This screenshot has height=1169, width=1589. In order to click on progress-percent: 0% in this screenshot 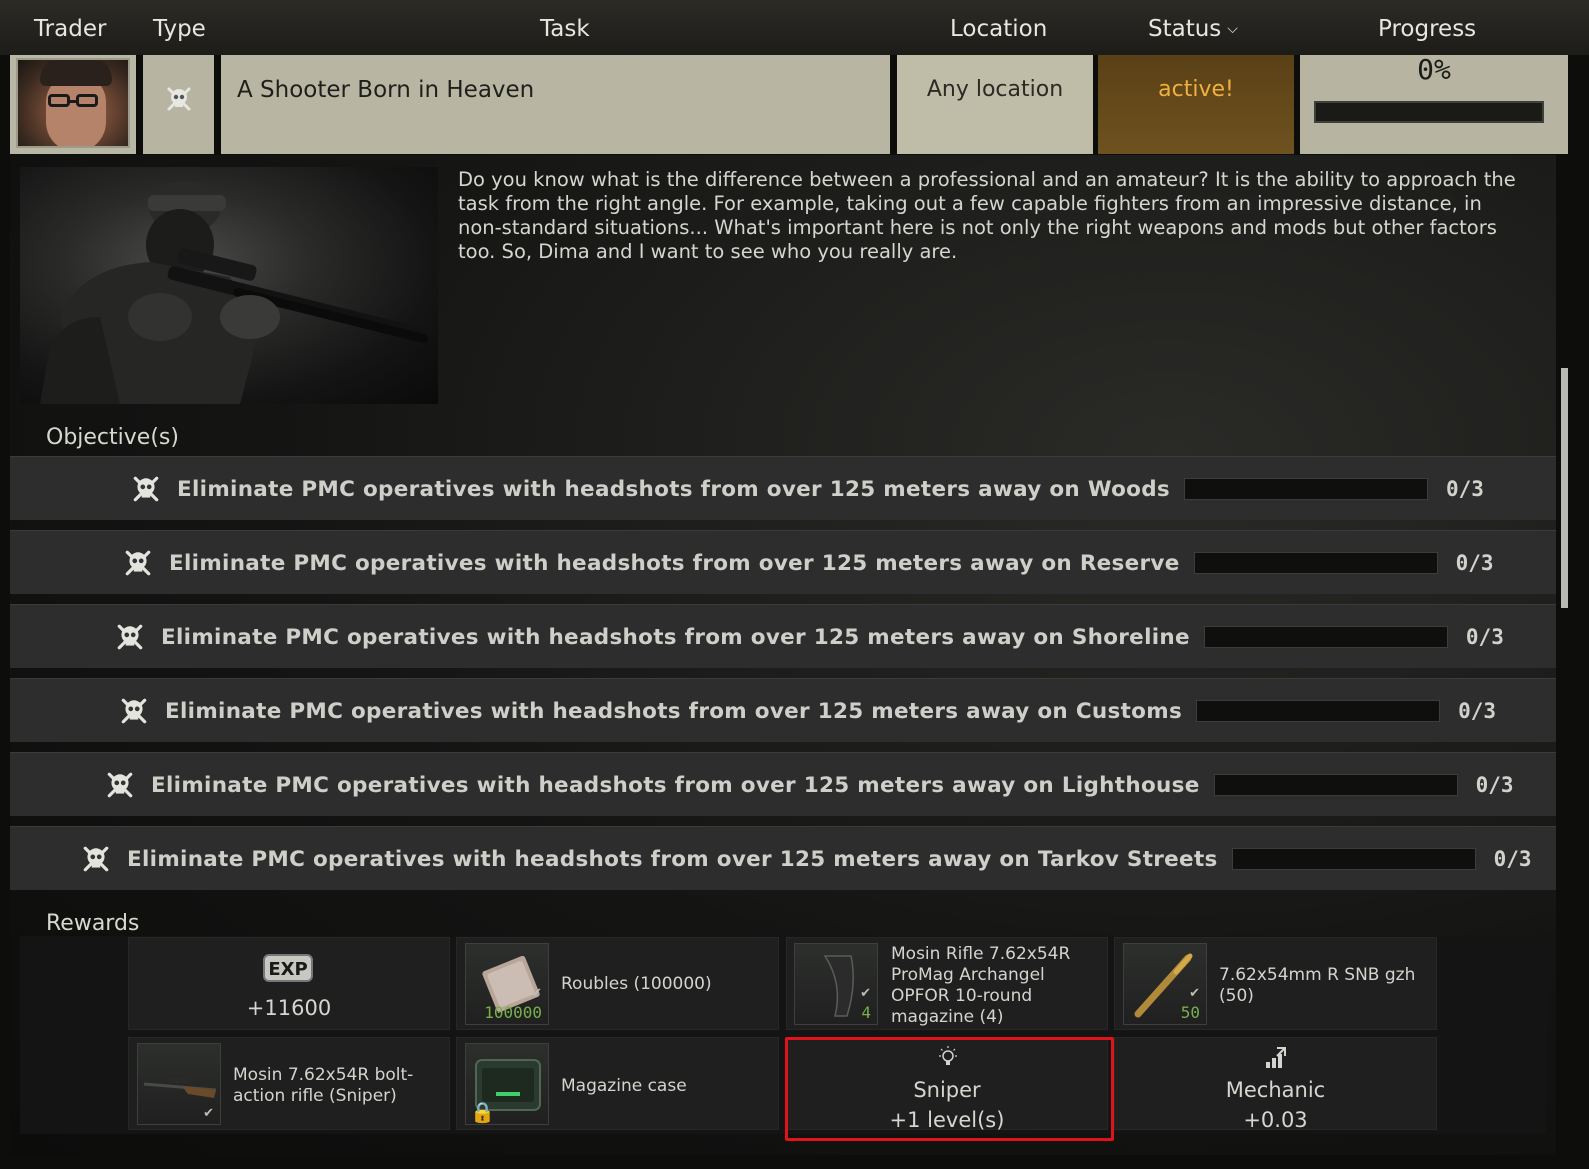, I will do `click(1434, 69)`.